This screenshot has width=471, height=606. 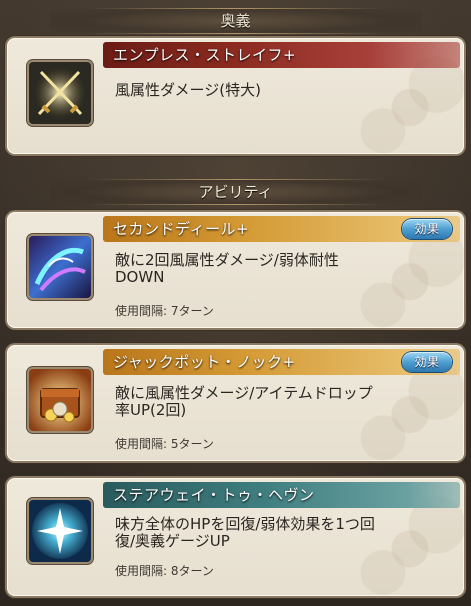 What do you see at coordinates (214, 495) in the screenshot?
I see `ability-name: ステアウェイ・トゥ・ヘヴン` at bounding box center [214, 495].